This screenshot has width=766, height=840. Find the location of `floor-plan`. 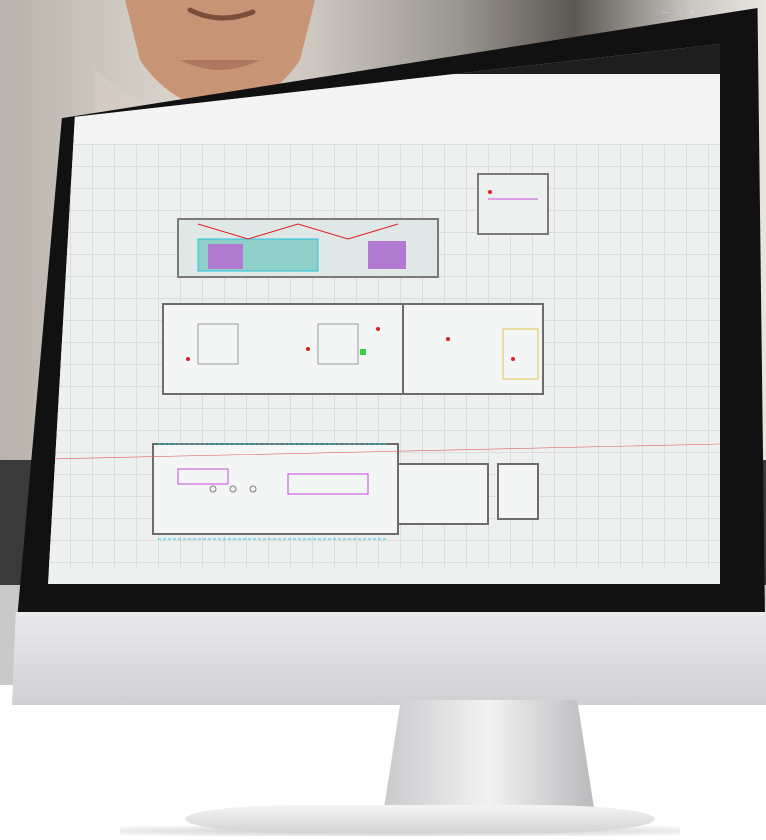

floor-plan is located at coordinates (384, 491).